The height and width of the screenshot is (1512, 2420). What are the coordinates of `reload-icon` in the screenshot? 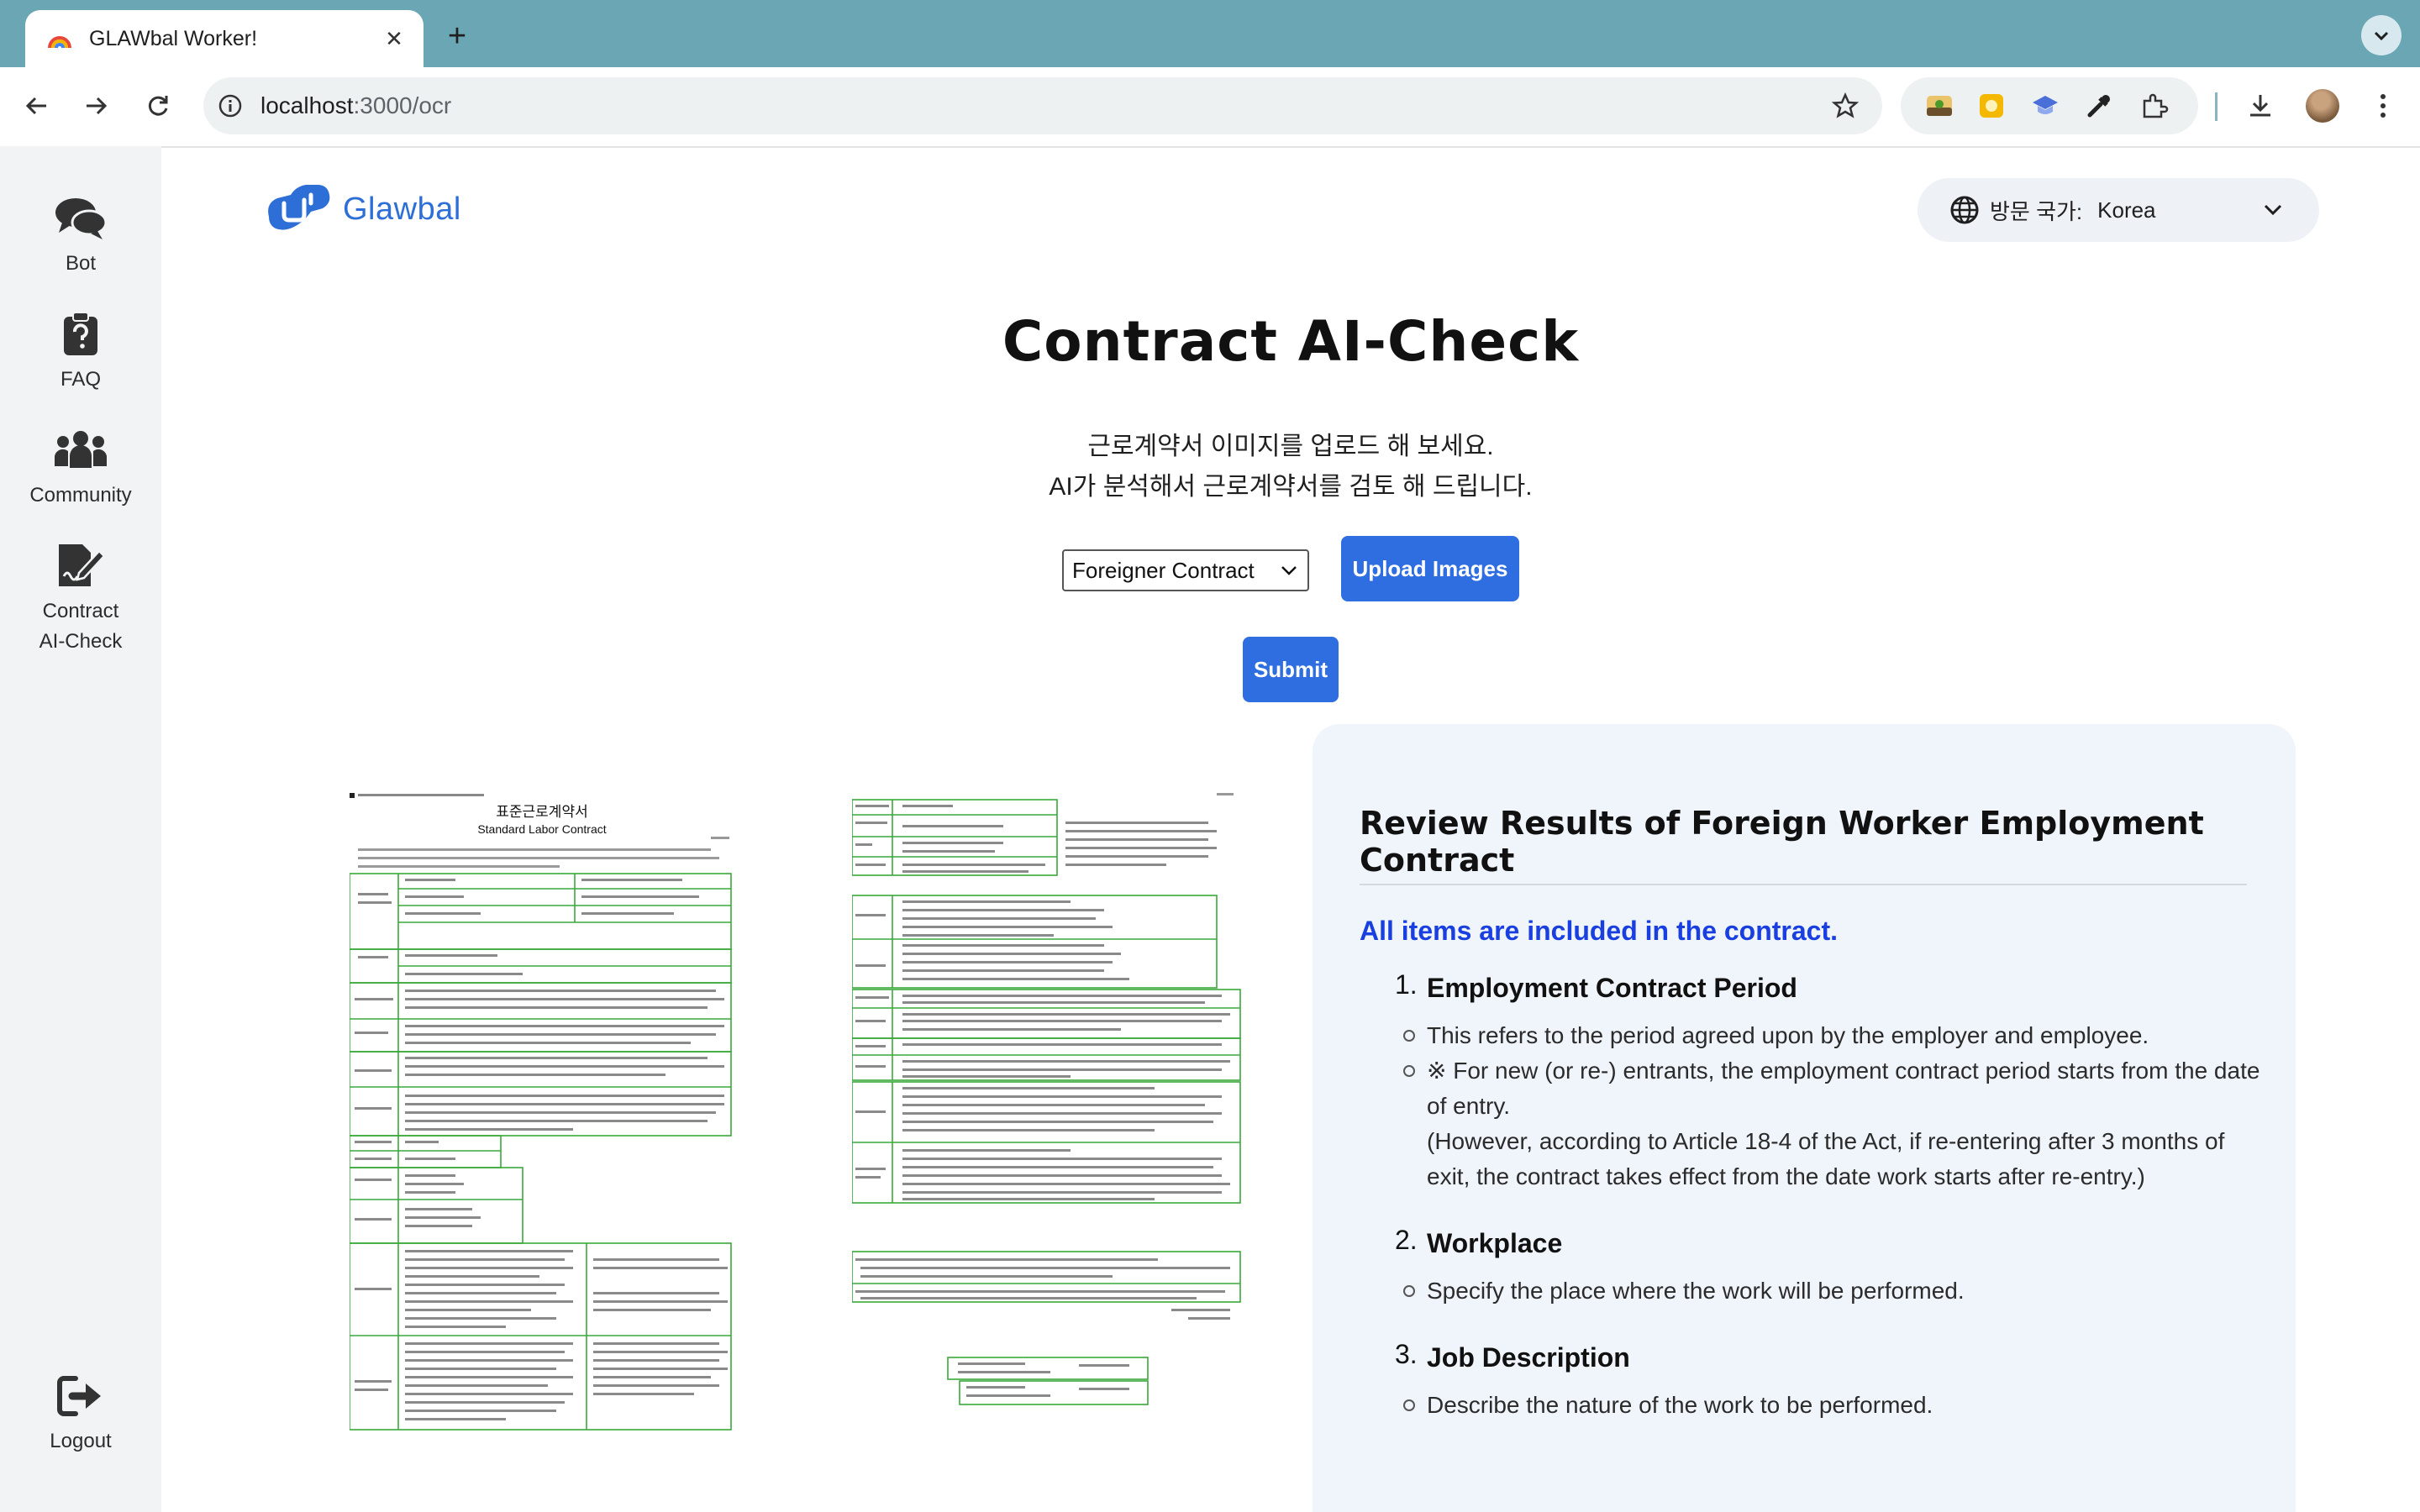 It's located at (158, 106).